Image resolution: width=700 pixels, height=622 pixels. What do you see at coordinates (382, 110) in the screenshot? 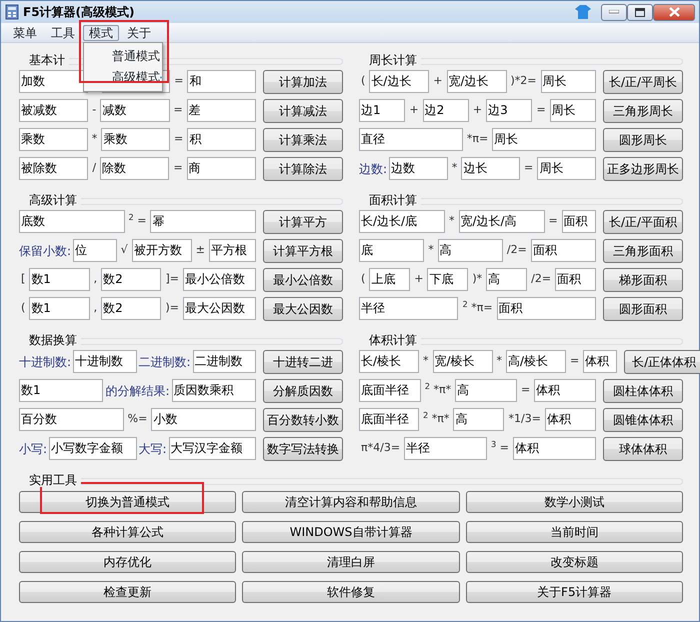
I see `input-field: 边1` at bounding box center [382, 110].